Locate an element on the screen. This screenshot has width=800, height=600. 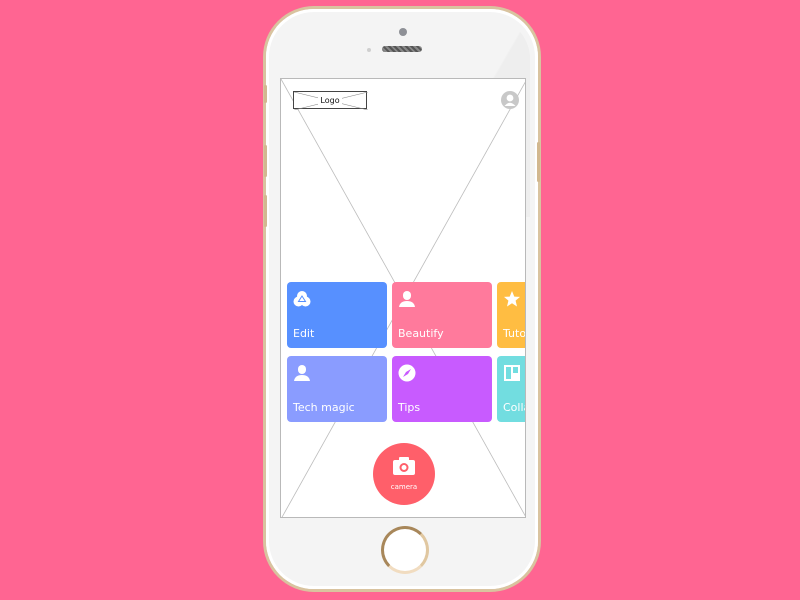
tile-label: Colla is located at coordinates (514, 407).